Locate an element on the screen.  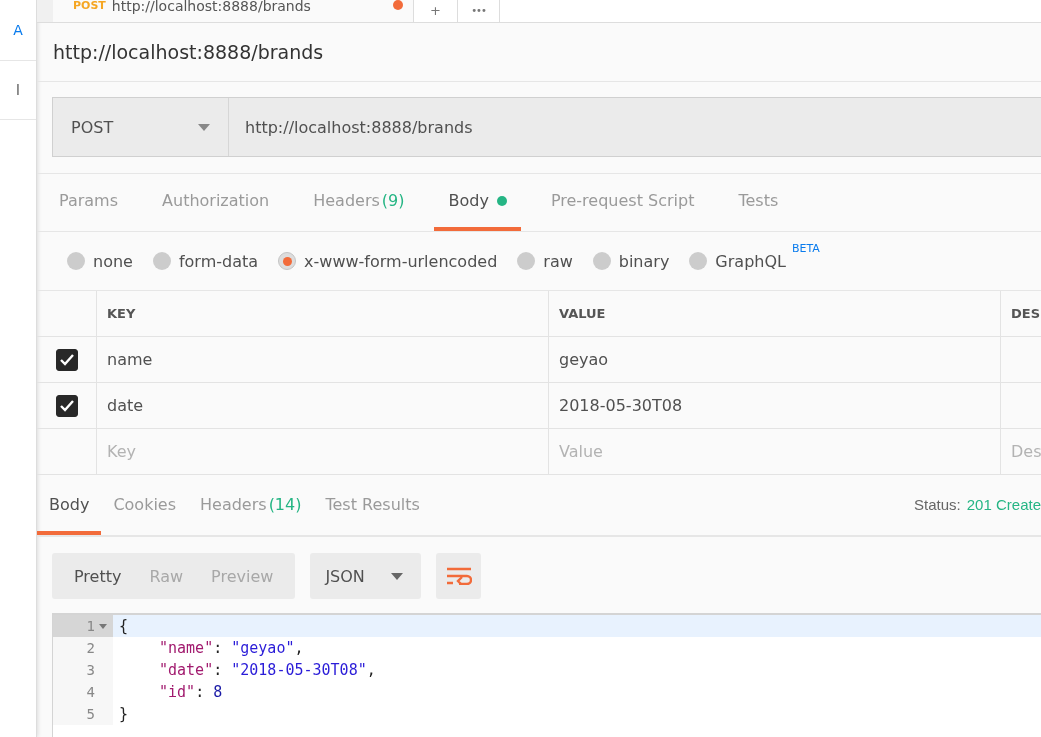
status-value: 201 Create is located at coordinates (1003, 504).